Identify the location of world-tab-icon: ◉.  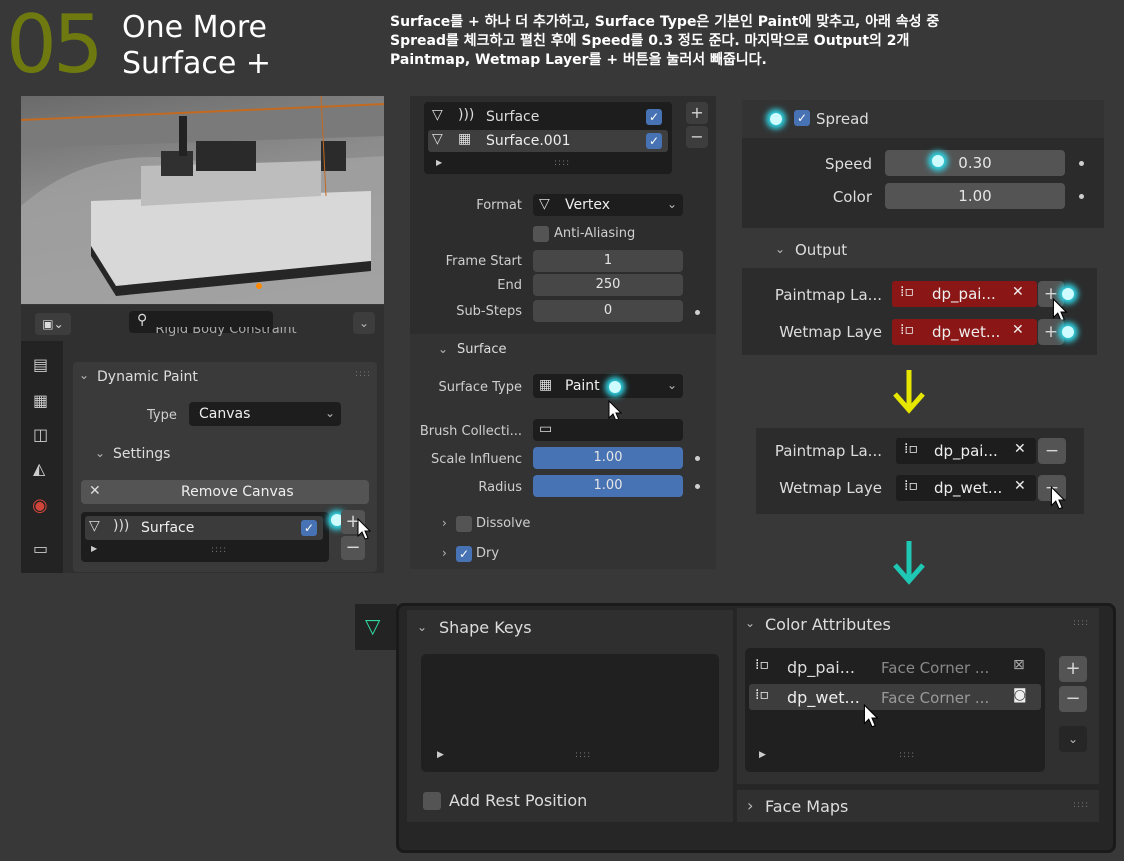
(40, 505).